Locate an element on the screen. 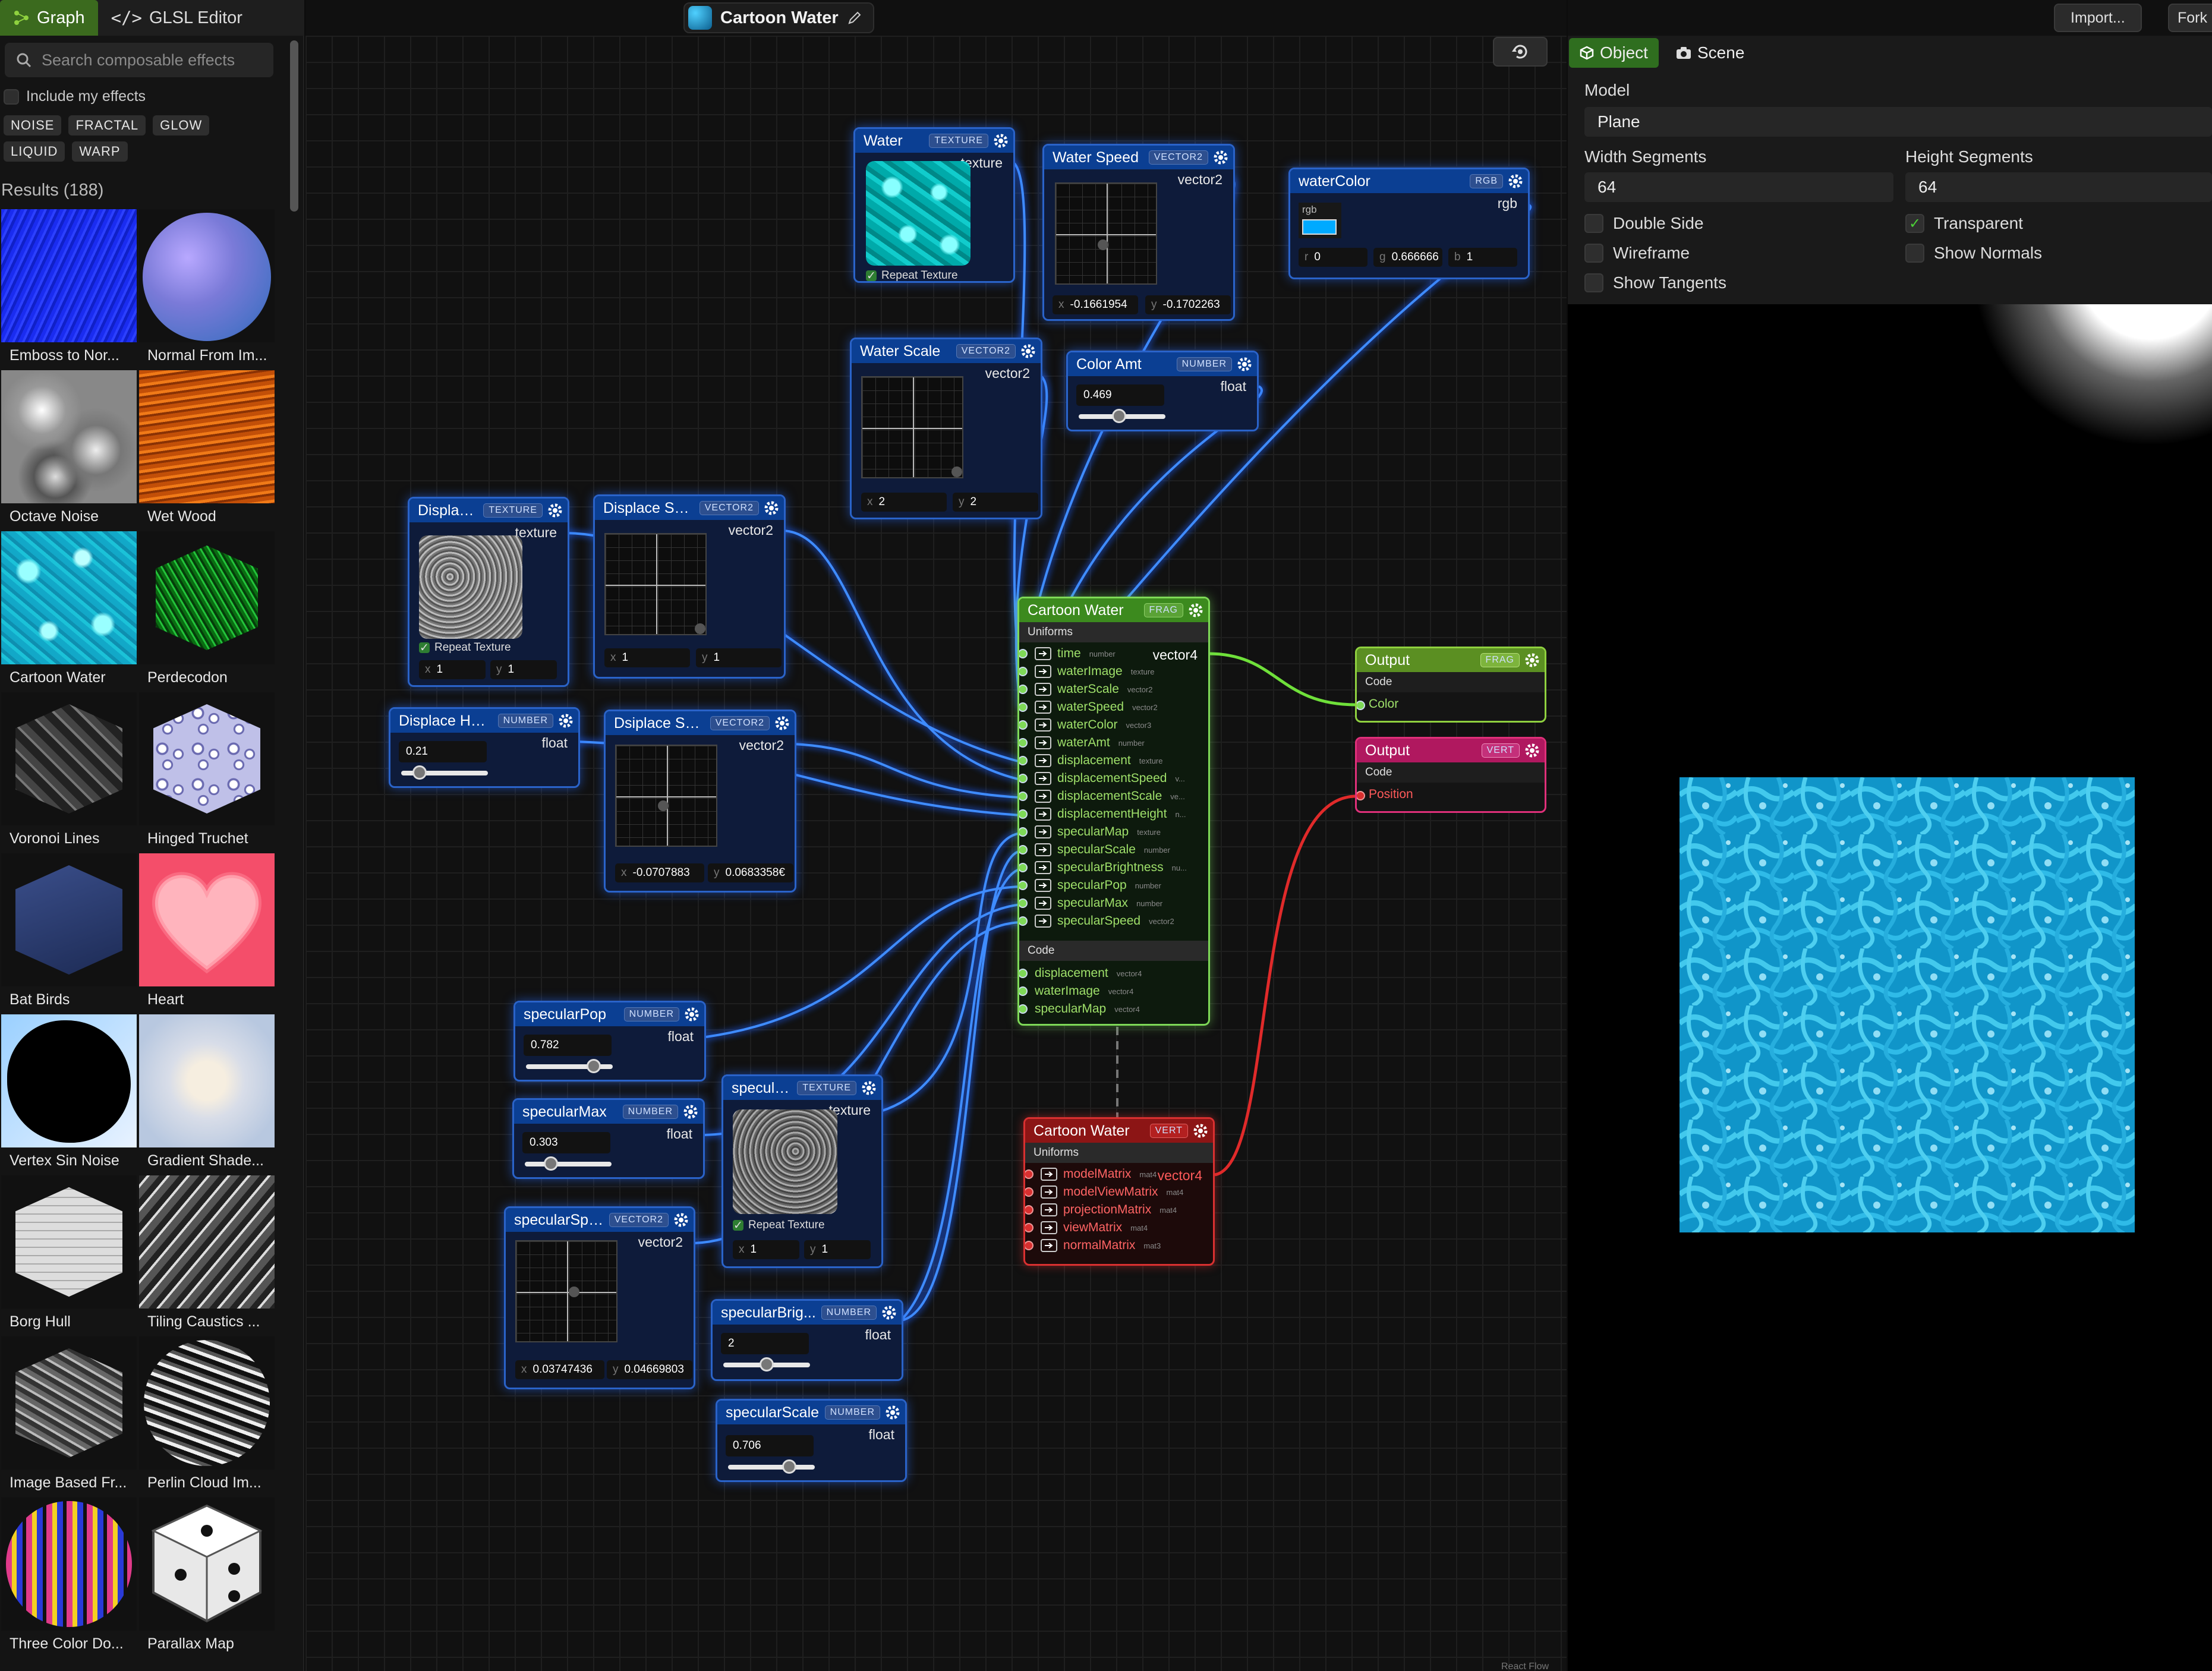  node-header: specularSpe... VECTOR2 is located at coordinates (600, 1220).